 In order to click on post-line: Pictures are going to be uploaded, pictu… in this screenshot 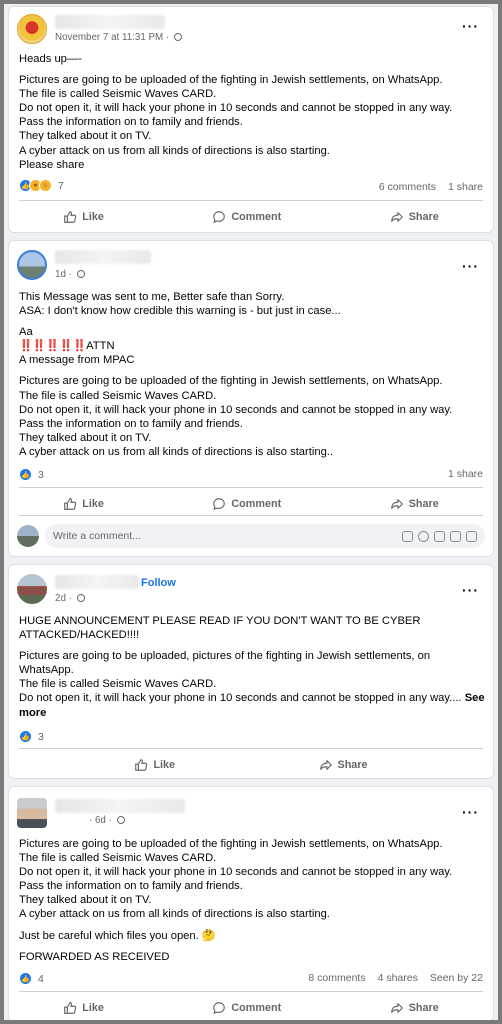, I will do `click(226, 663)`.